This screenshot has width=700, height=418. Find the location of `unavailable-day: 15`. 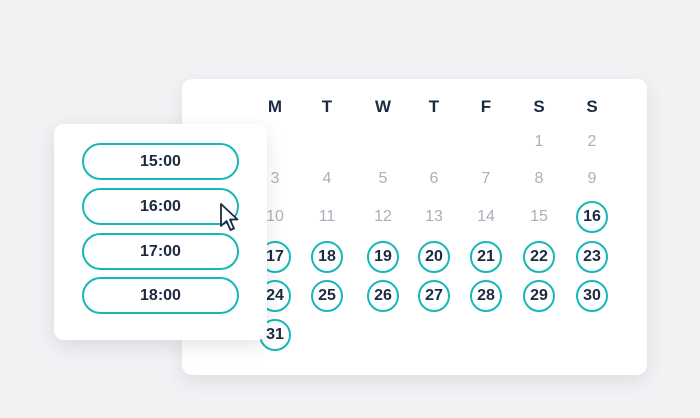

unavailable-day: 15 is located at coordinates (539, 216).